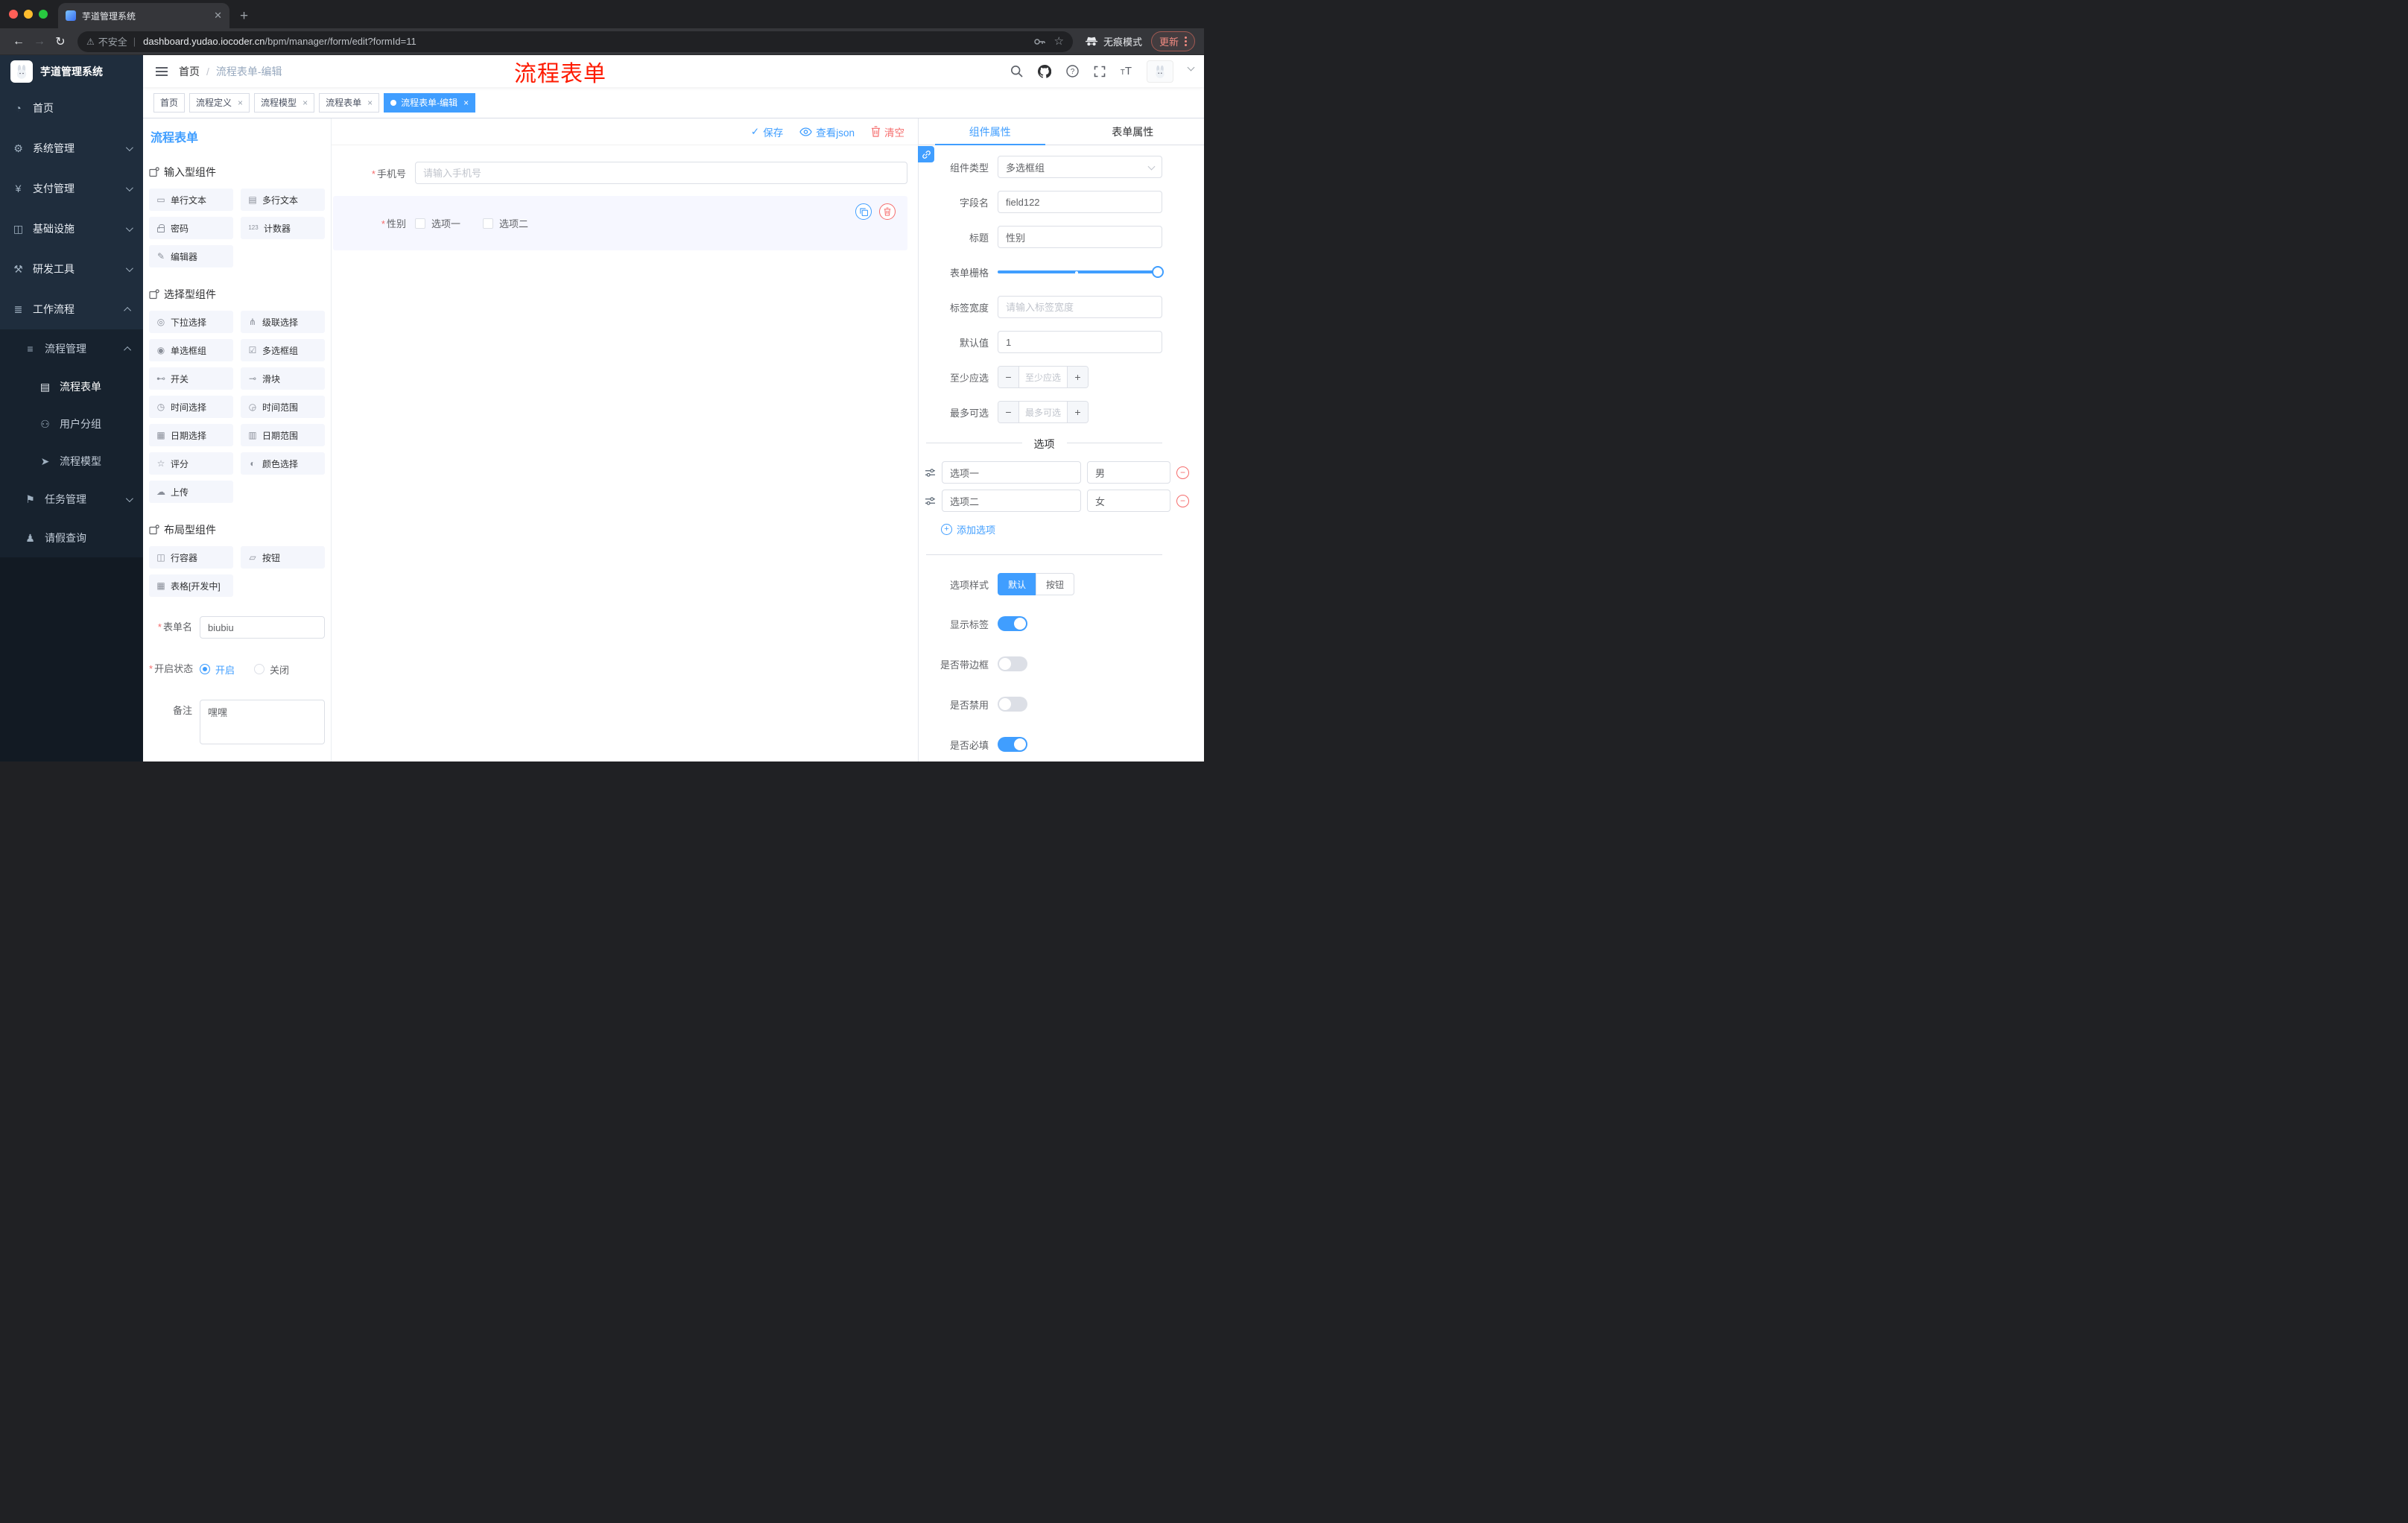 This screenshot has width=2408, height=1523. Describe the element at coordinates (887, 212) in the screenshot. I see `delete-field-button` at that location.